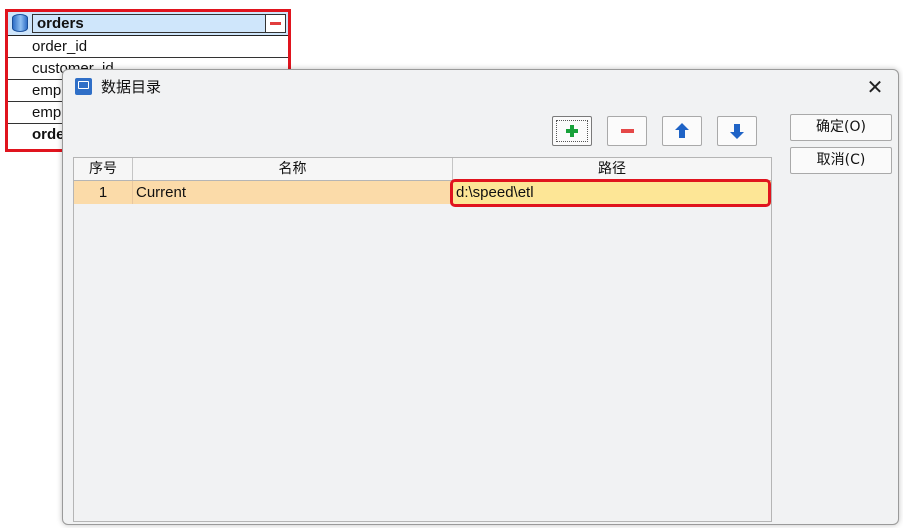 The height and width of the screenshot is (528, 903). What do you see at coordinates (841, 127) in the screenshot?
I see `ok-button: 确定(O)` at bounding box center [841, 127].